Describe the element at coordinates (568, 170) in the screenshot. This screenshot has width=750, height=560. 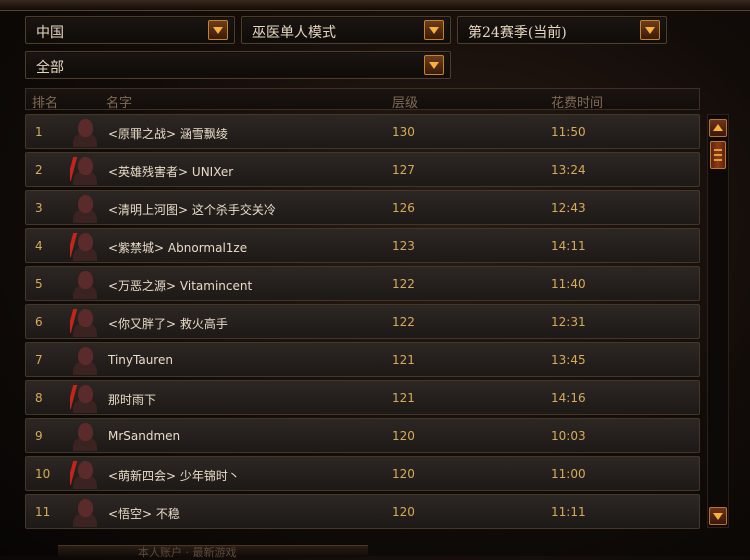
I see `row-time: 13:24` at that location.